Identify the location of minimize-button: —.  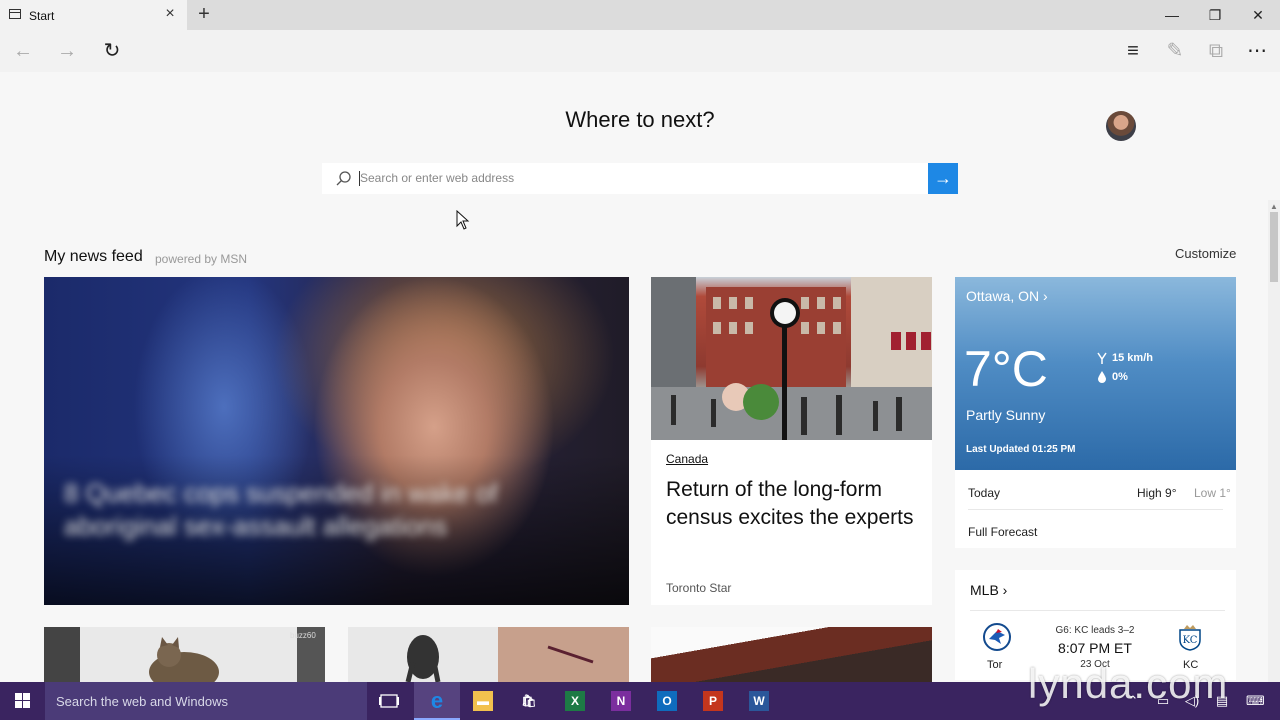
(1172, 15).